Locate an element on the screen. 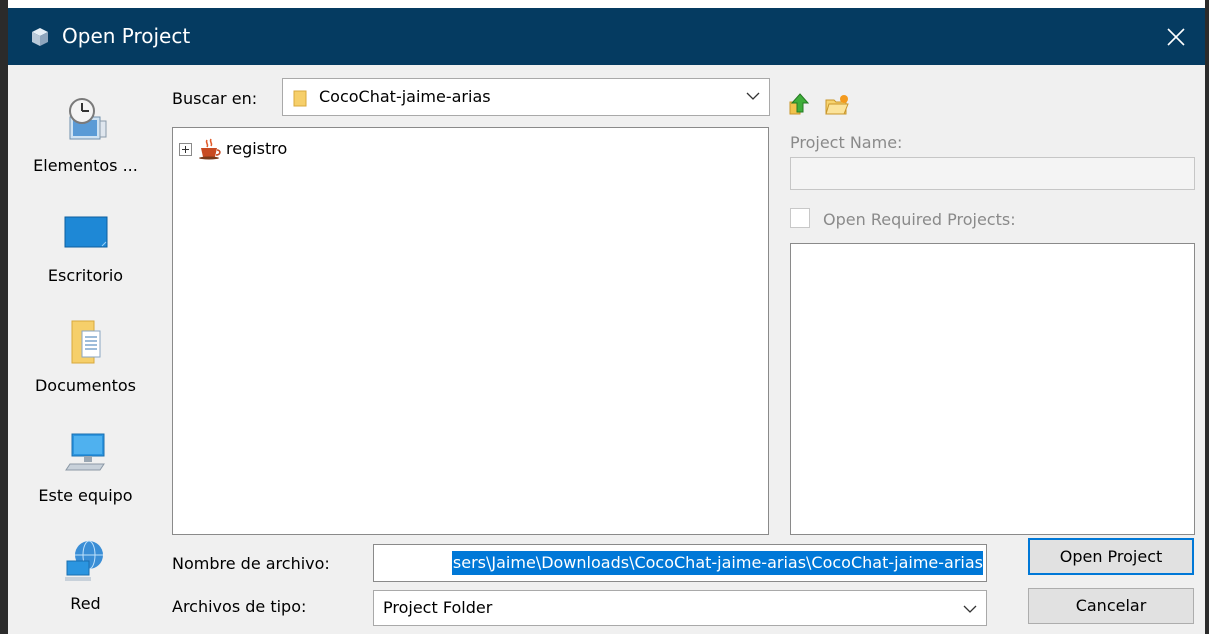 This screenshot has height=634, width=1209. tree-item-label: registro is located at coordinates (257, 148).